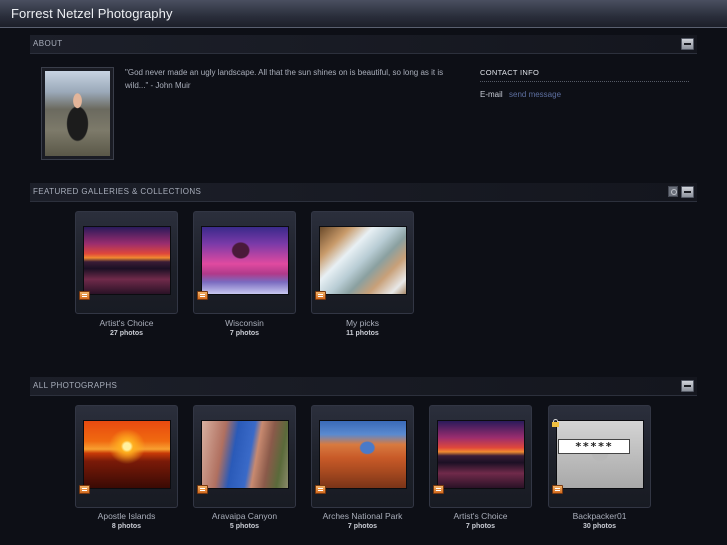 Image resolution: width=727 pixels, height=545 pixels. Describe the element at coordinates (126, 333) in the screenshot. I see `photo-count: 27 photos` at that location.